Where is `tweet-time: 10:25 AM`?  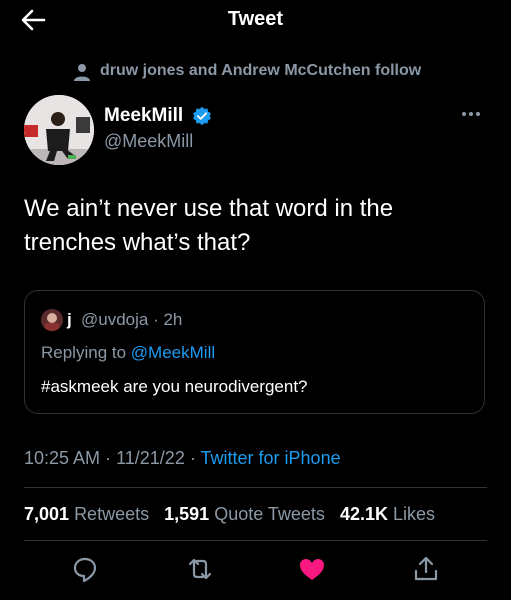
tweet-time: 10:25 AM is located at coordinates (62, 458).